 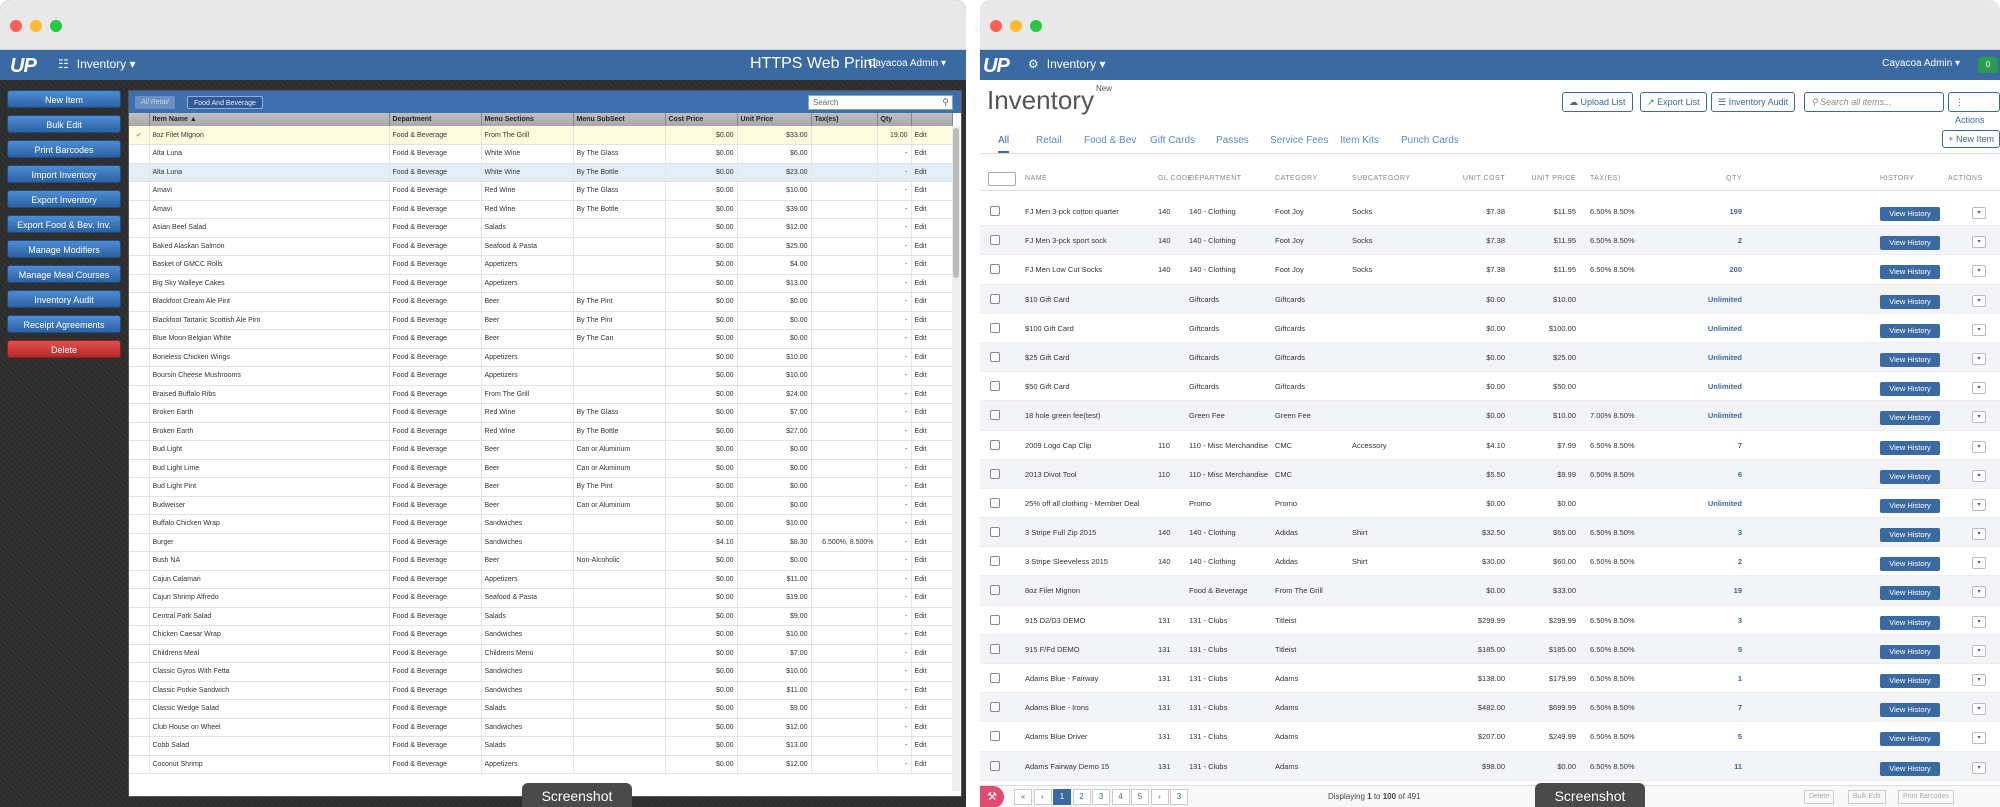 I want to click on close-window-button, so click(x=16, y=26).